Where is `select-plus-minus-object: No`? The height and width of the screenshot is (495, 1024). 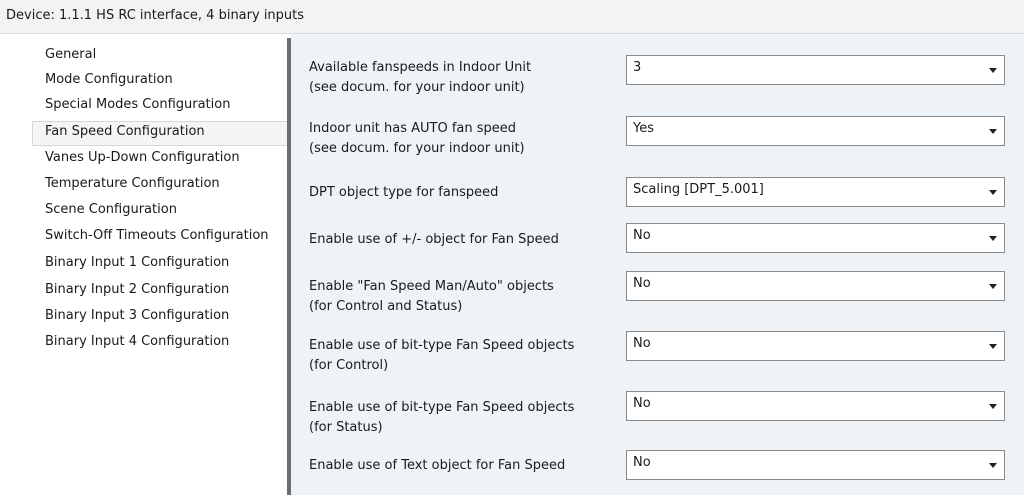 select-plus-minus-object: No is located at coordinates (815, 238).